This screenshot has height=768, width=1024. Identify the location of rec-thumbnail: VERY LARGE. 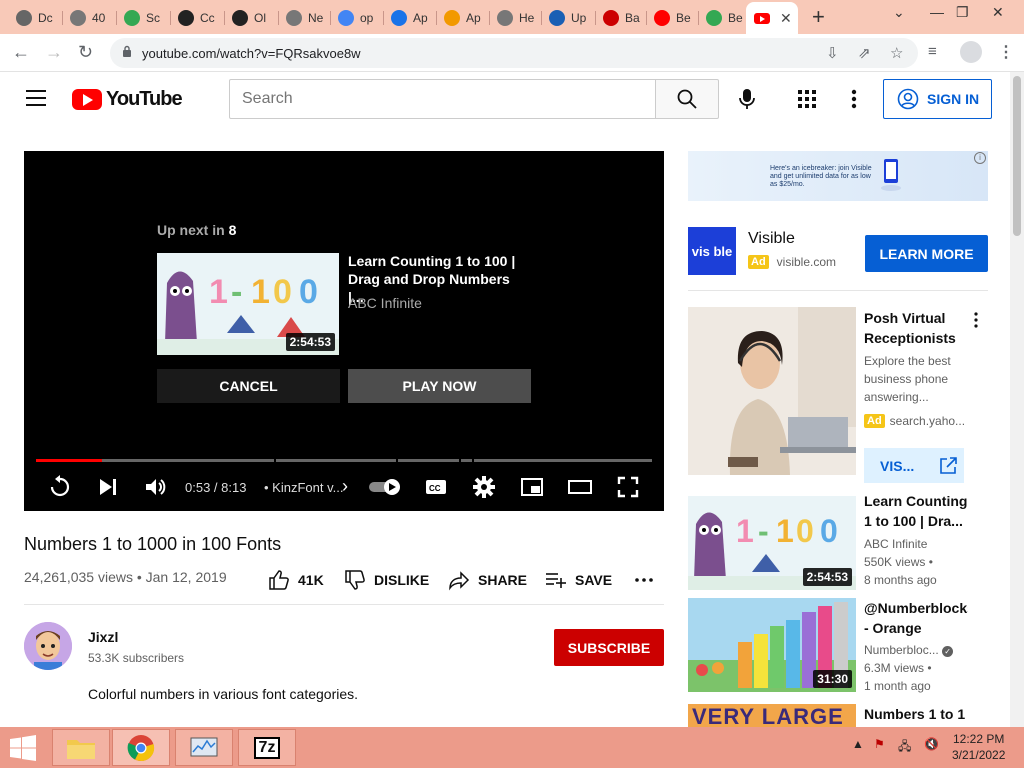
(772, 715).